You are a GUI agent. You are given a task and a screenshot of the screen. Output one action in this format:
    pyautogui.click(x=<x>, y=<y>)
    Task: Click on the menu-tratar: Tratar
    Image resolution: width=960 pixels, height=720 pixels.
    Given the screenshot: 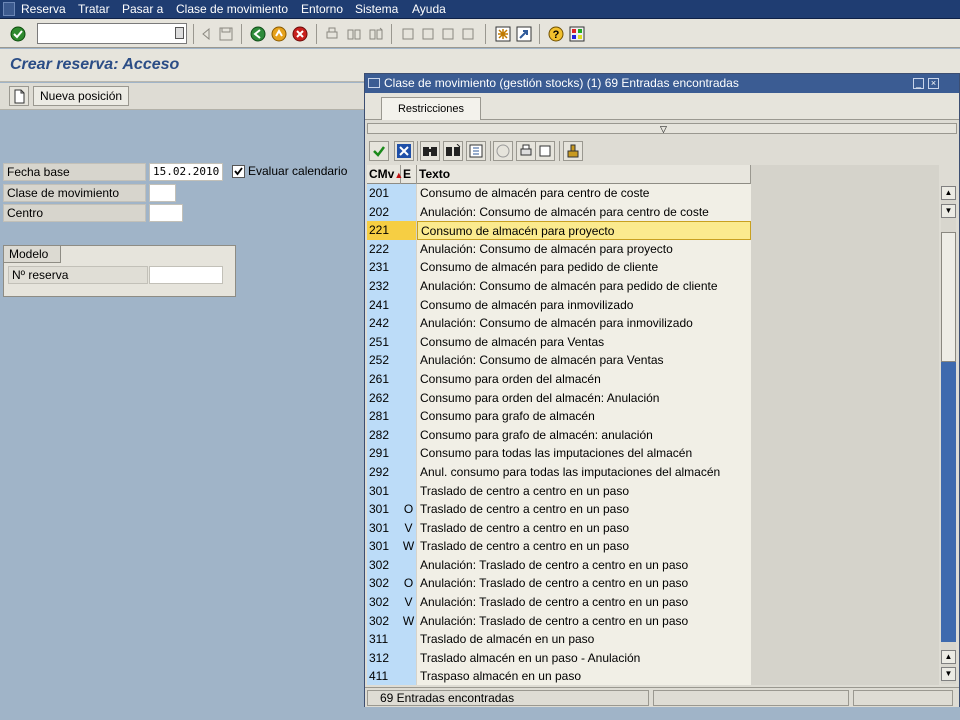 What is the action you would take?
    pyautogui.click(x=94, y=9)
    